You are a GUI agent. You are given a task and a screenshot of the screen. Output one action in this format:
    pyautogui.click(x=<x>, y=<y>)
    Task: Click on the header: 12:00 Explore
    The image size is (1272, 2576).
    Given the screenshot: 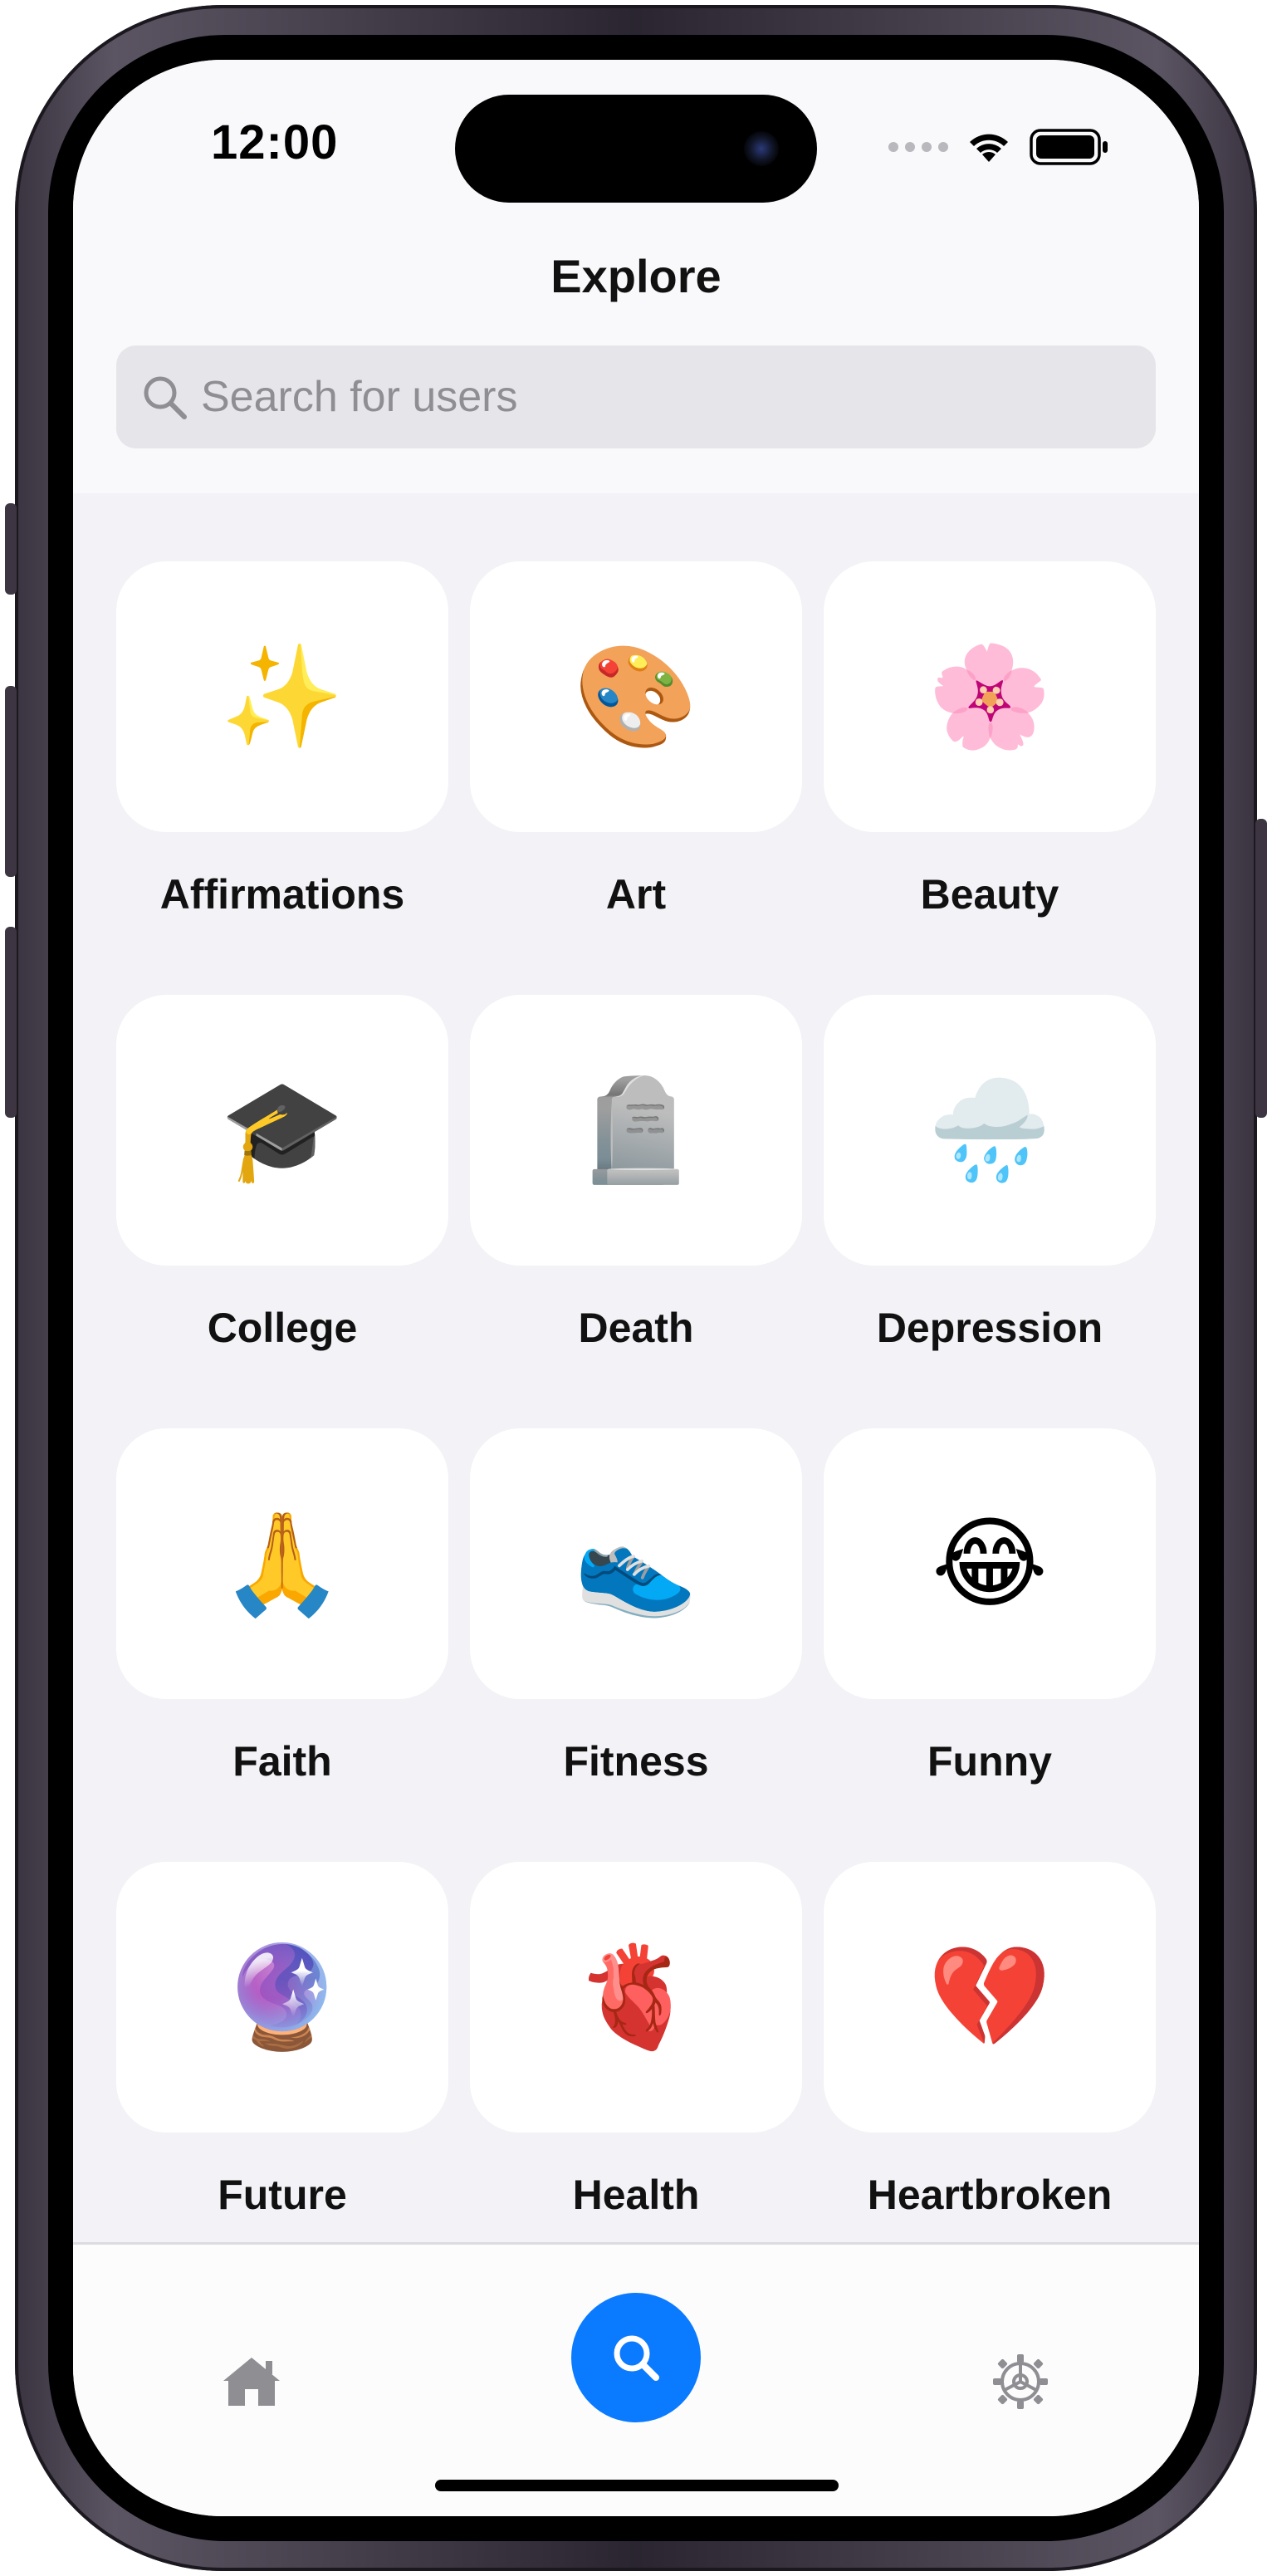 What is the action you would take?
    pyautogui.click(x=636, y=277)
    